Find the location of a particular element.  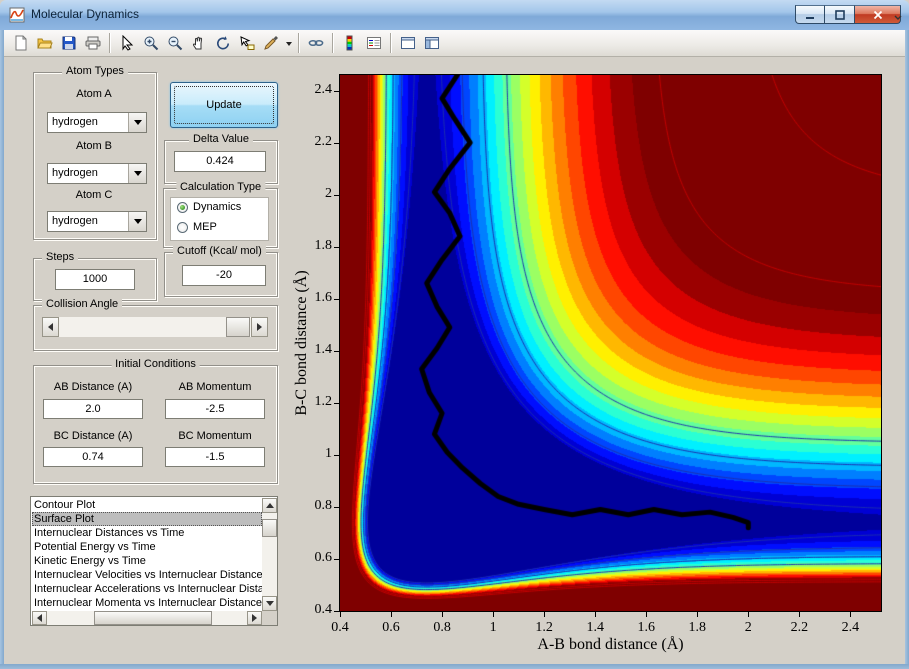

radio-dynamics: Dynamics is located at coordinates (209, 207).